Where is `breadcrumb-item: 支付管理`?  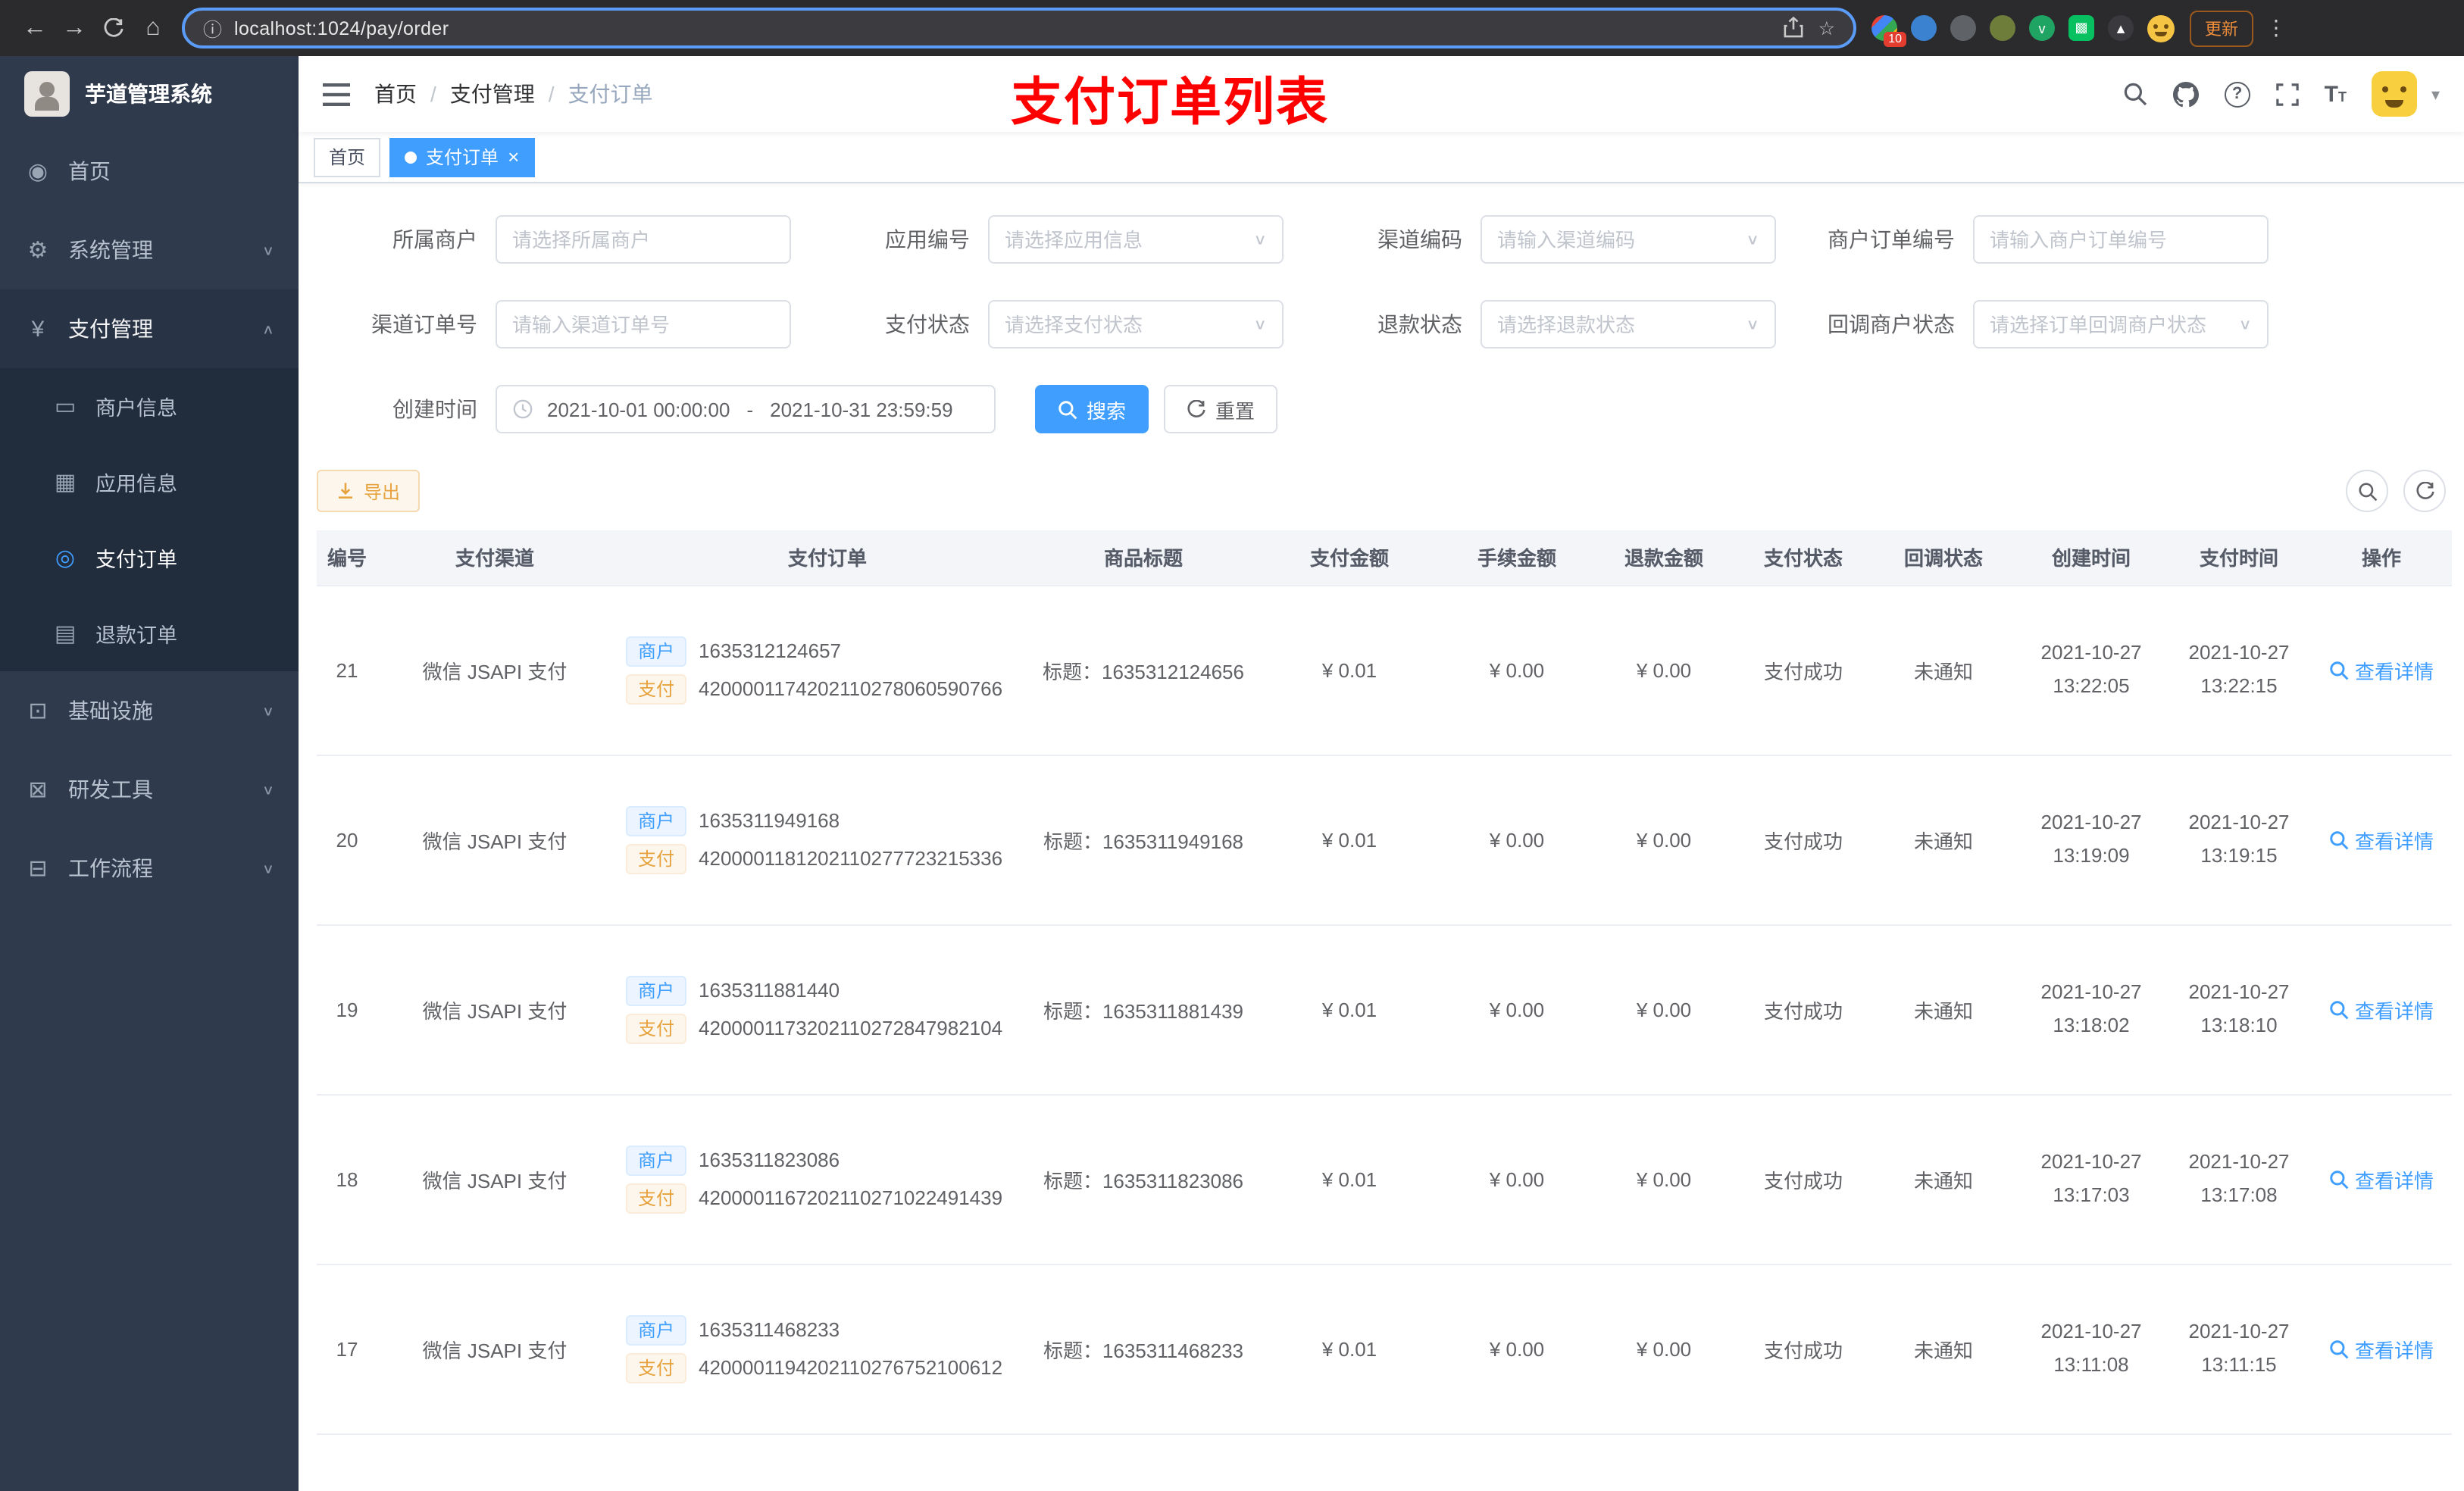
breadcrumb-item: 支付管理 is located at coordinates (492, 94).